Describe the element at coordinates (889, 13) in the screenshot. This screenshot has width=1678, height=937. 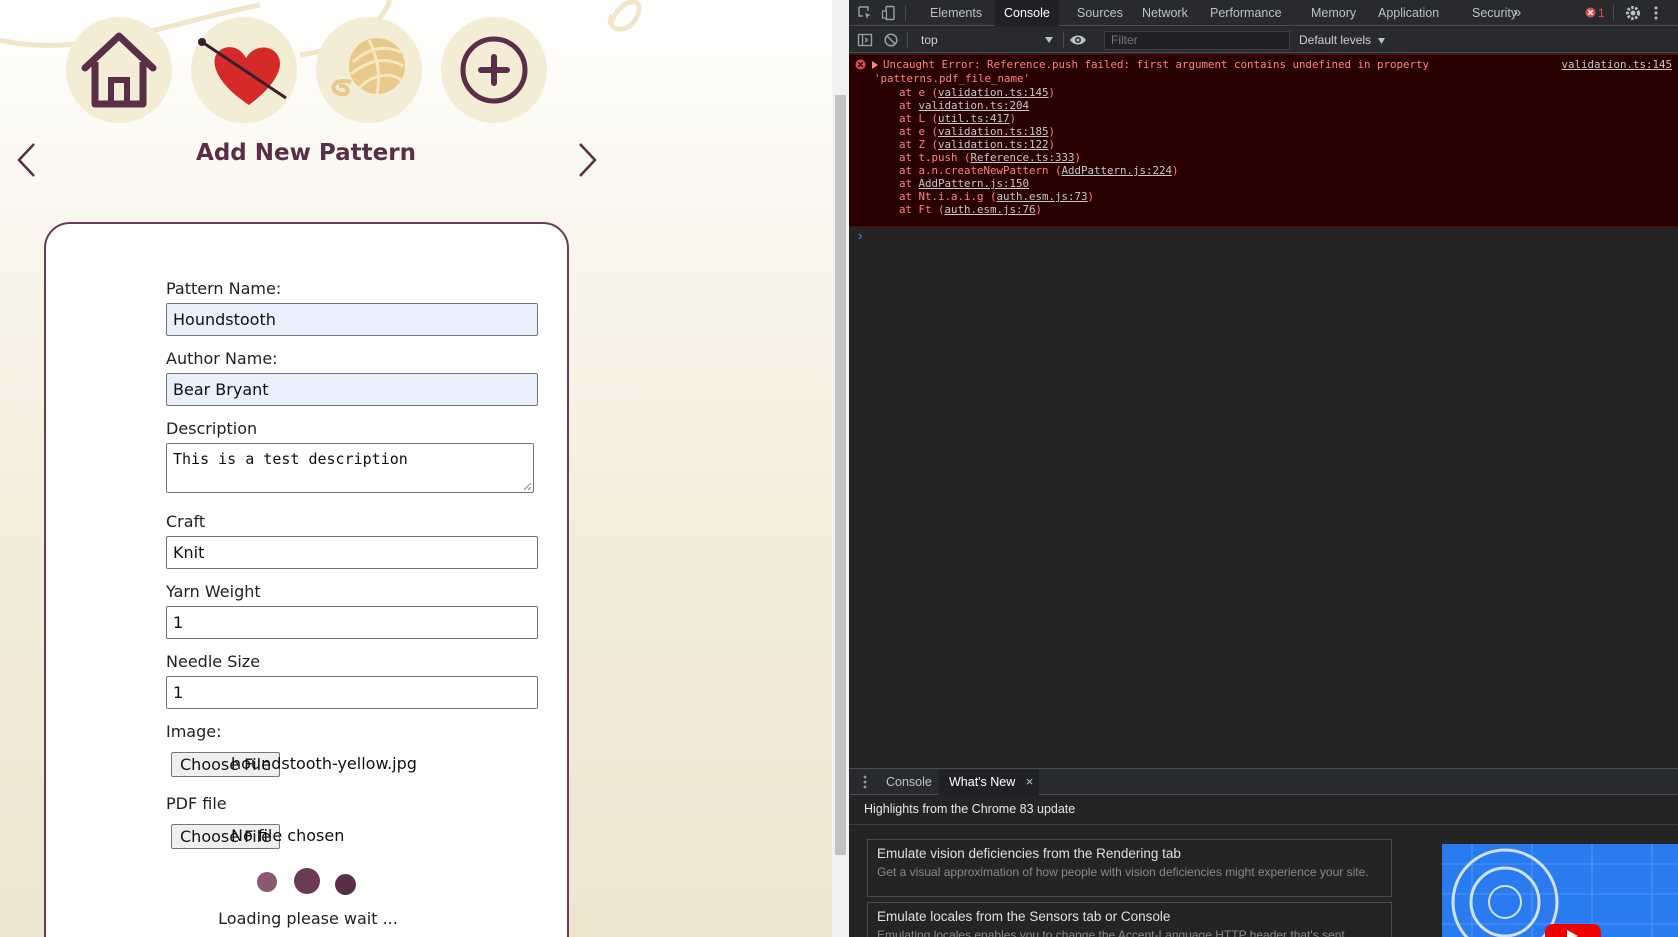
I see `device-toolbar-icon` at that location.